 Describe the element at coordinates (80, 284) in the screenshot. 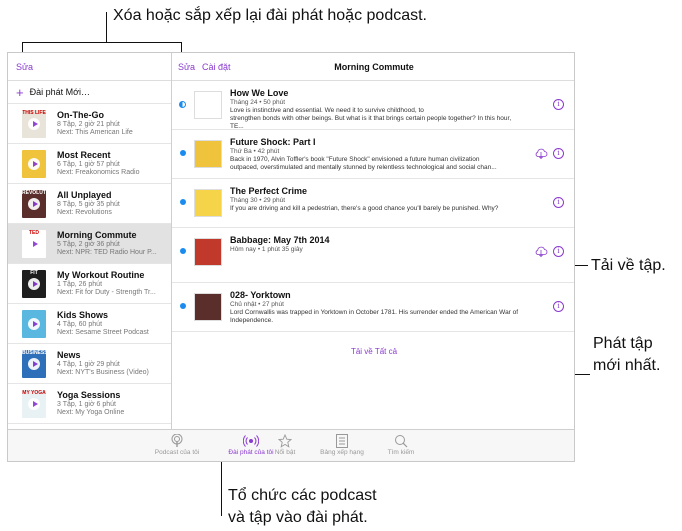

I see `station-info: 1 Tập, 26 phút` at that location.